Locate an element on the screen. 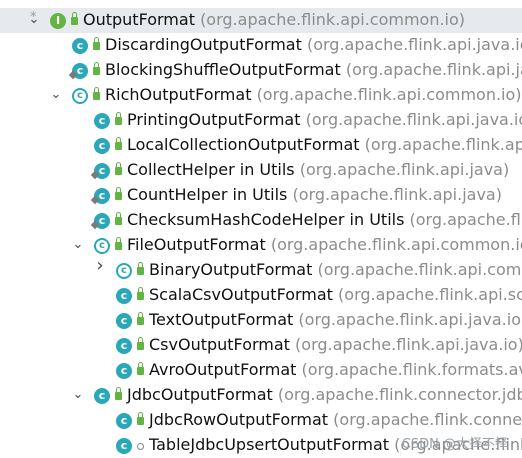 The image size is (522, 458). package-label: (org.apache.flink.connector.jdbc.i is located at coordinates (399, 394).